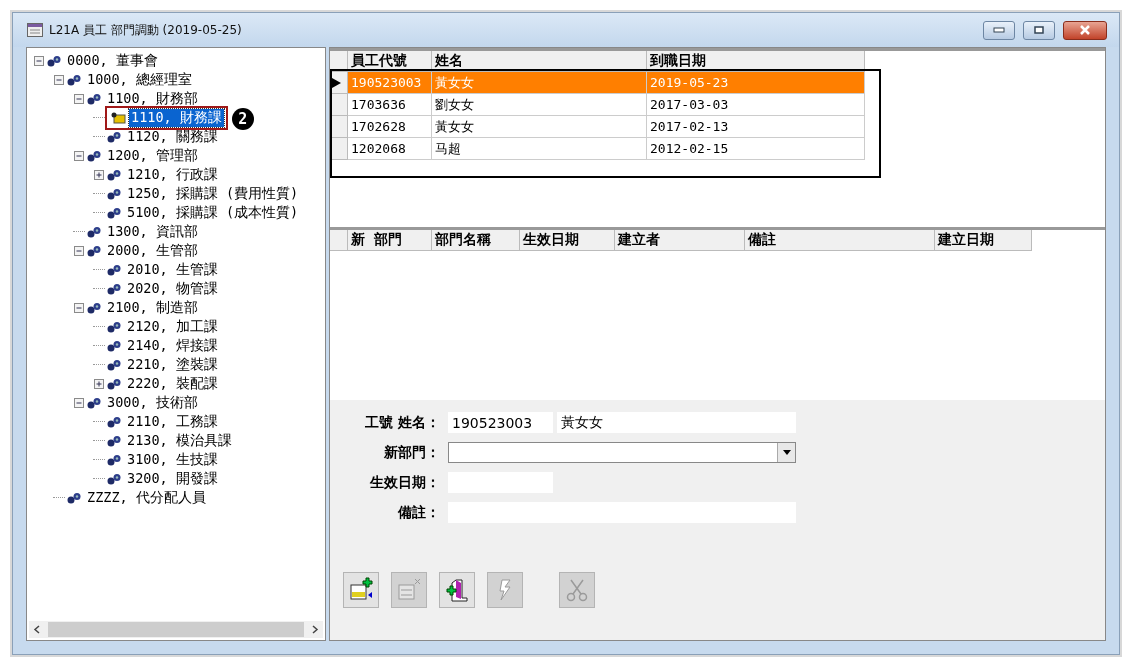 The height and width of the screenshot is (663, 1132). What do you see at coordinates (476, 240) in the screenshot?
I see `column-header: 部門名稱` at bounding box center [476, 240].